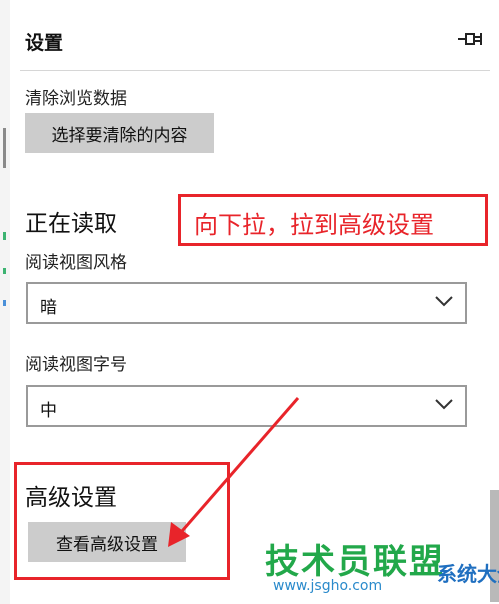 This screenshot has width=499, height=604. What do you see at coordinates (44, 43) in the screenshot?
I see `panel-title: 设置` at bounding box center [44, 43].